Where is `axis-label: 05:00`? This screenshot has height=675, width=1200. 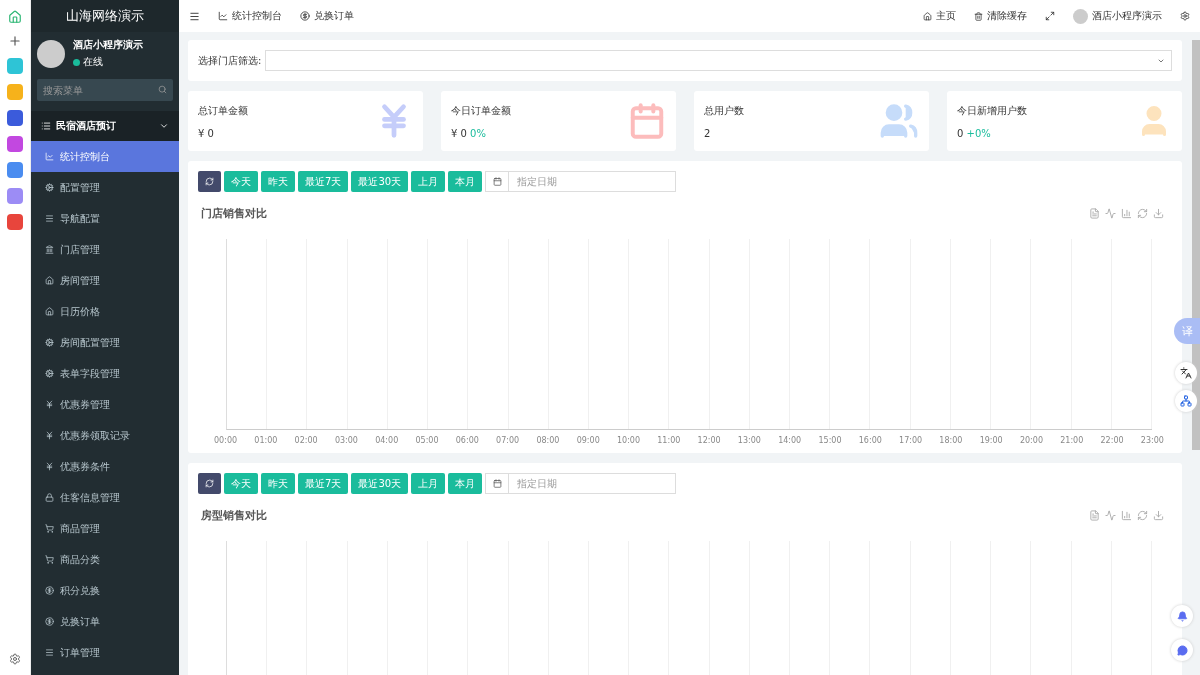 axis-label: 05:00 is located at coordinates (427, 440).